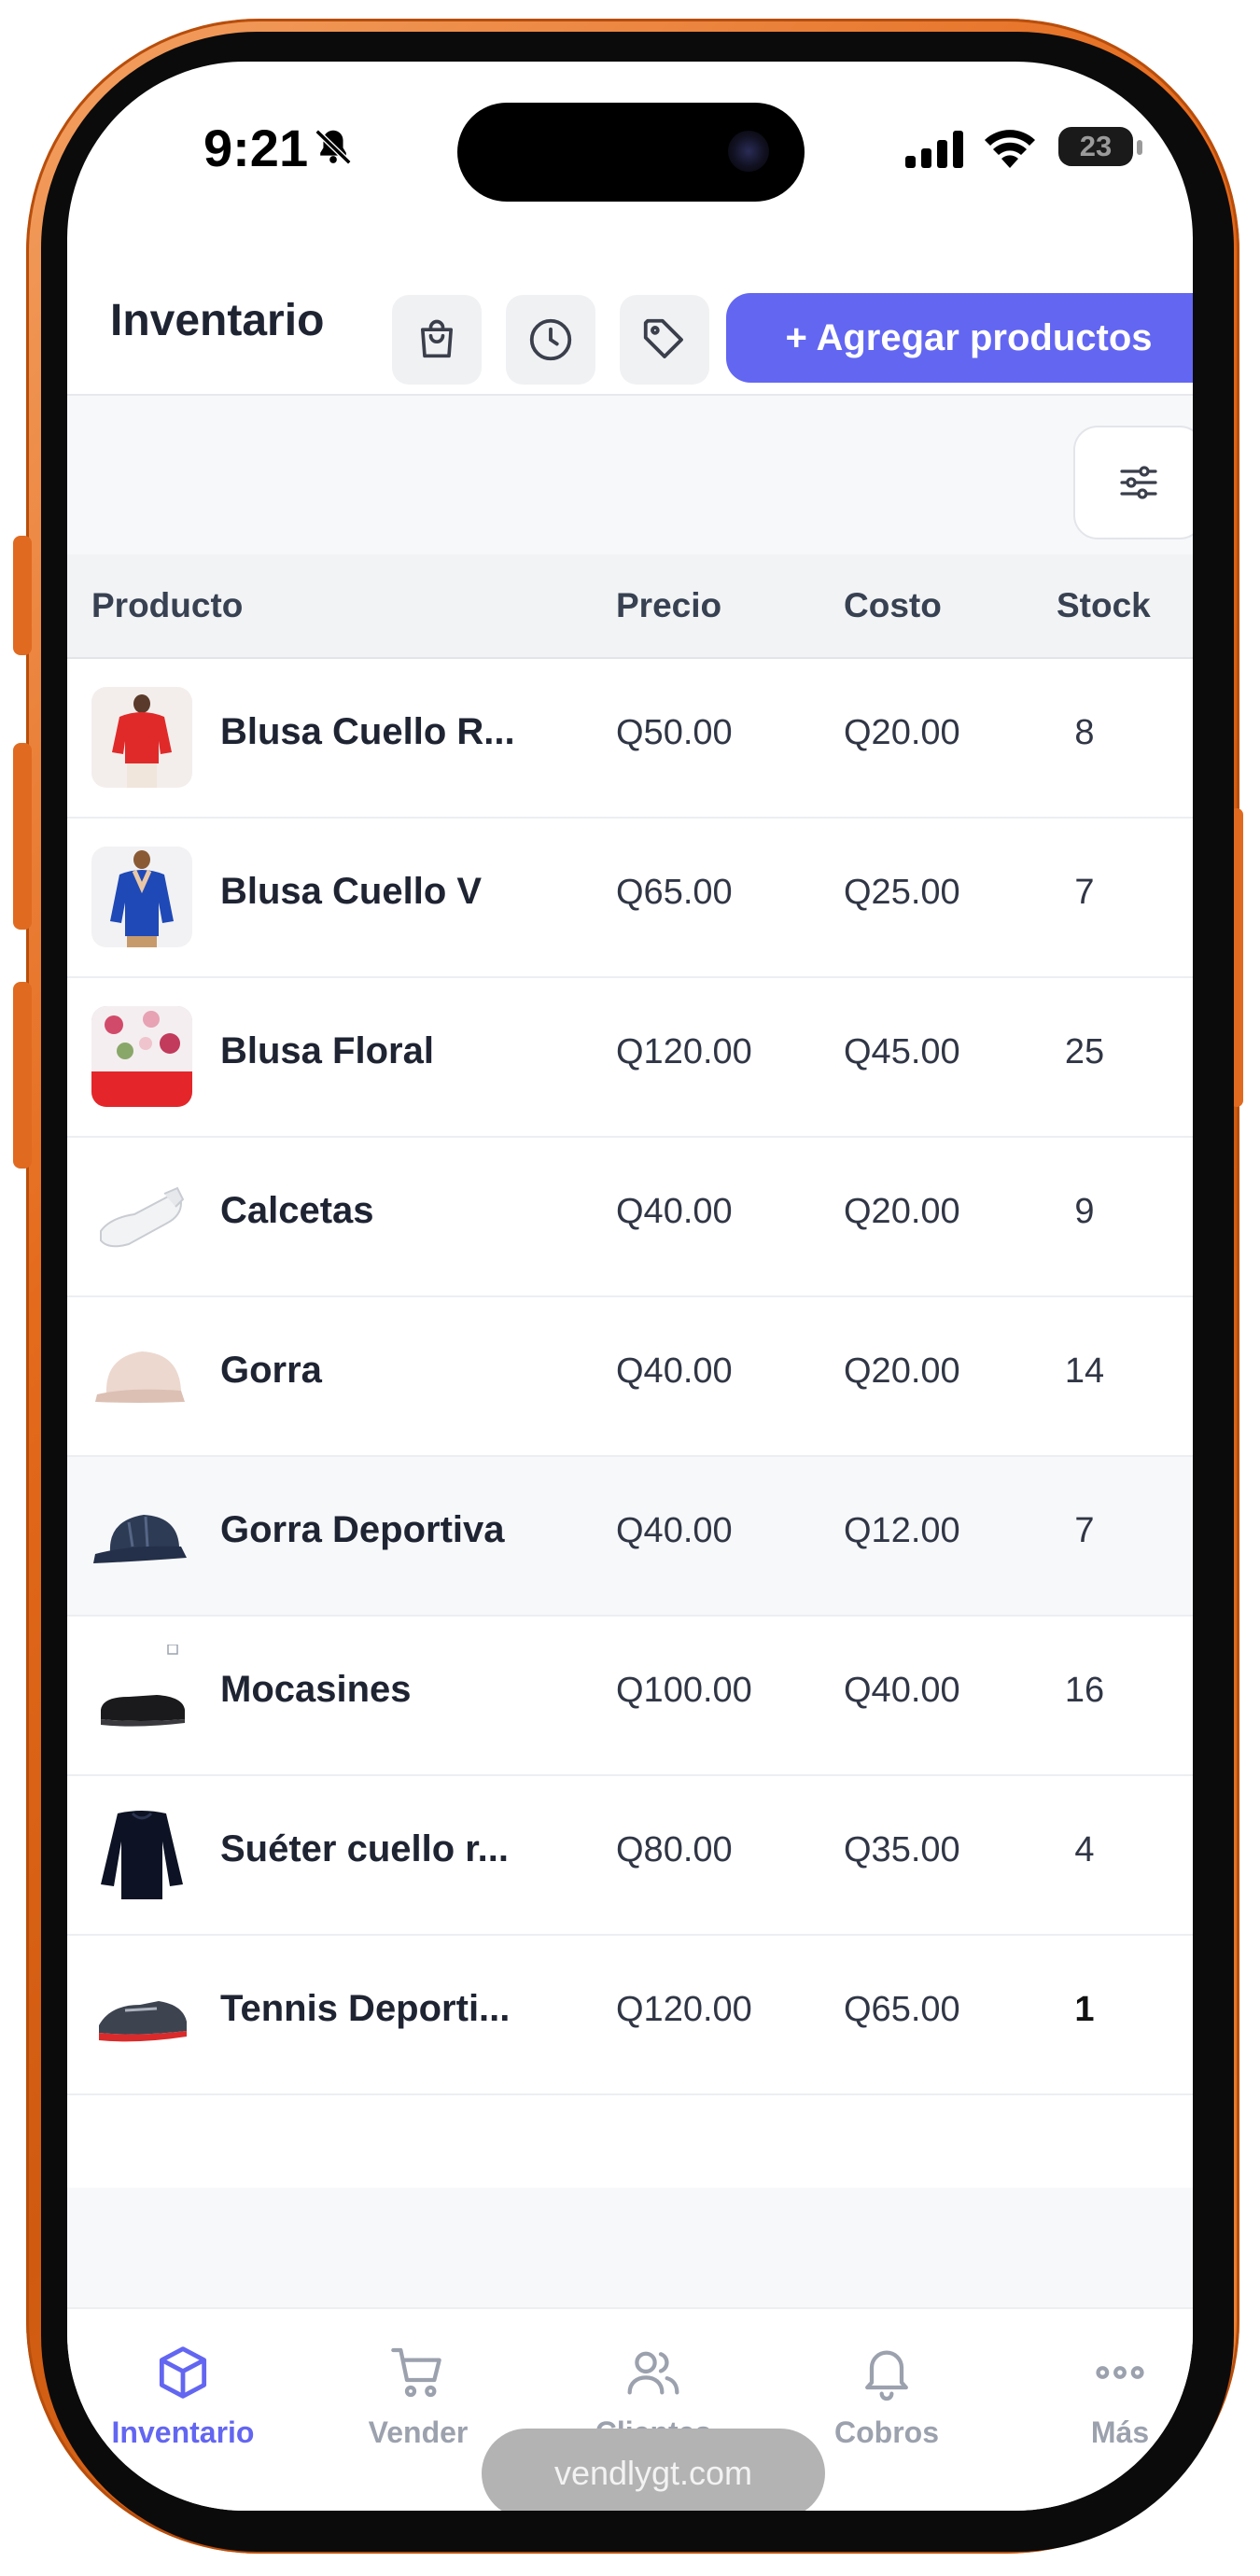  Describe the element at coordinates (630, 475) in the screenshot. I see `filter-toolbar` at that location.